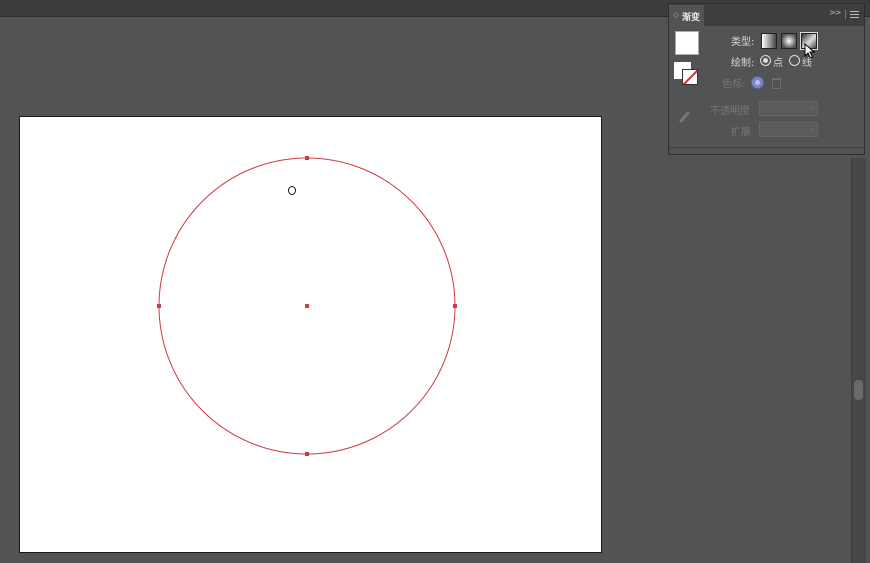  Describe the element at coordinates (292, 190) in the screenshot. I see `gradient-cursor-icon` at that location.